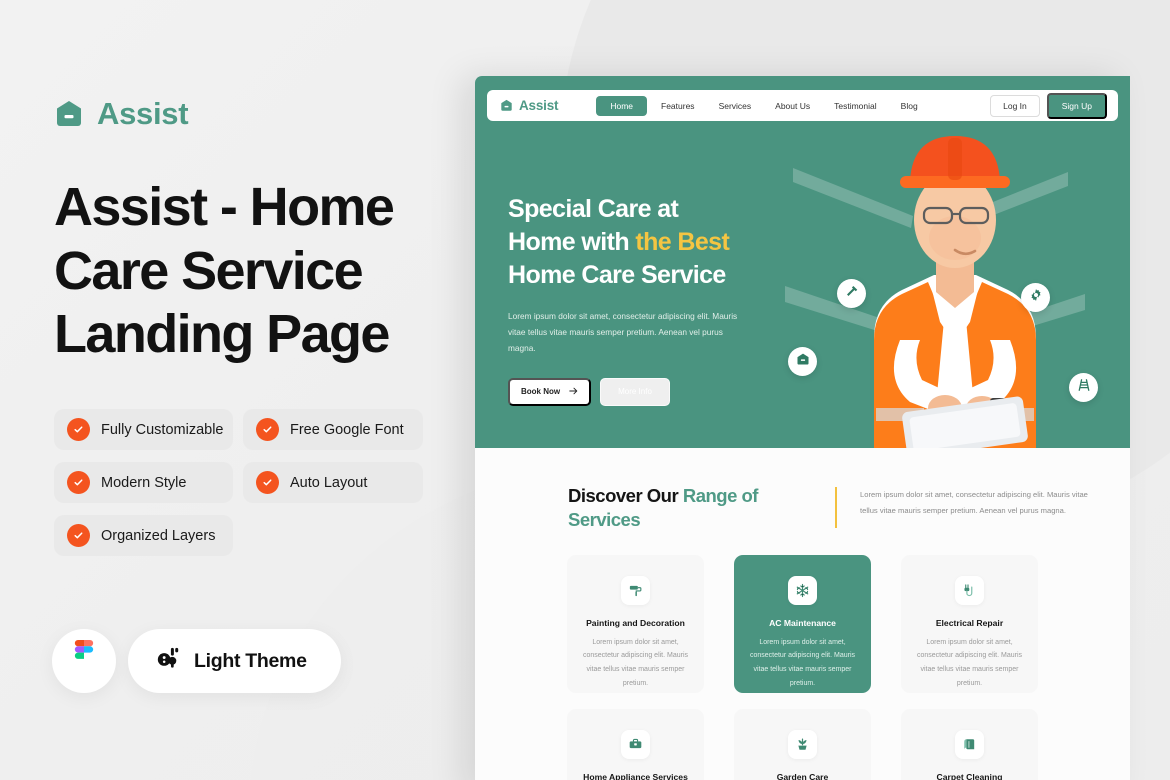 This screenshot has height=780, width=1170. Describe the element at coordinates (969, 590) in the screenshot. I see `plug-icon` at that location.